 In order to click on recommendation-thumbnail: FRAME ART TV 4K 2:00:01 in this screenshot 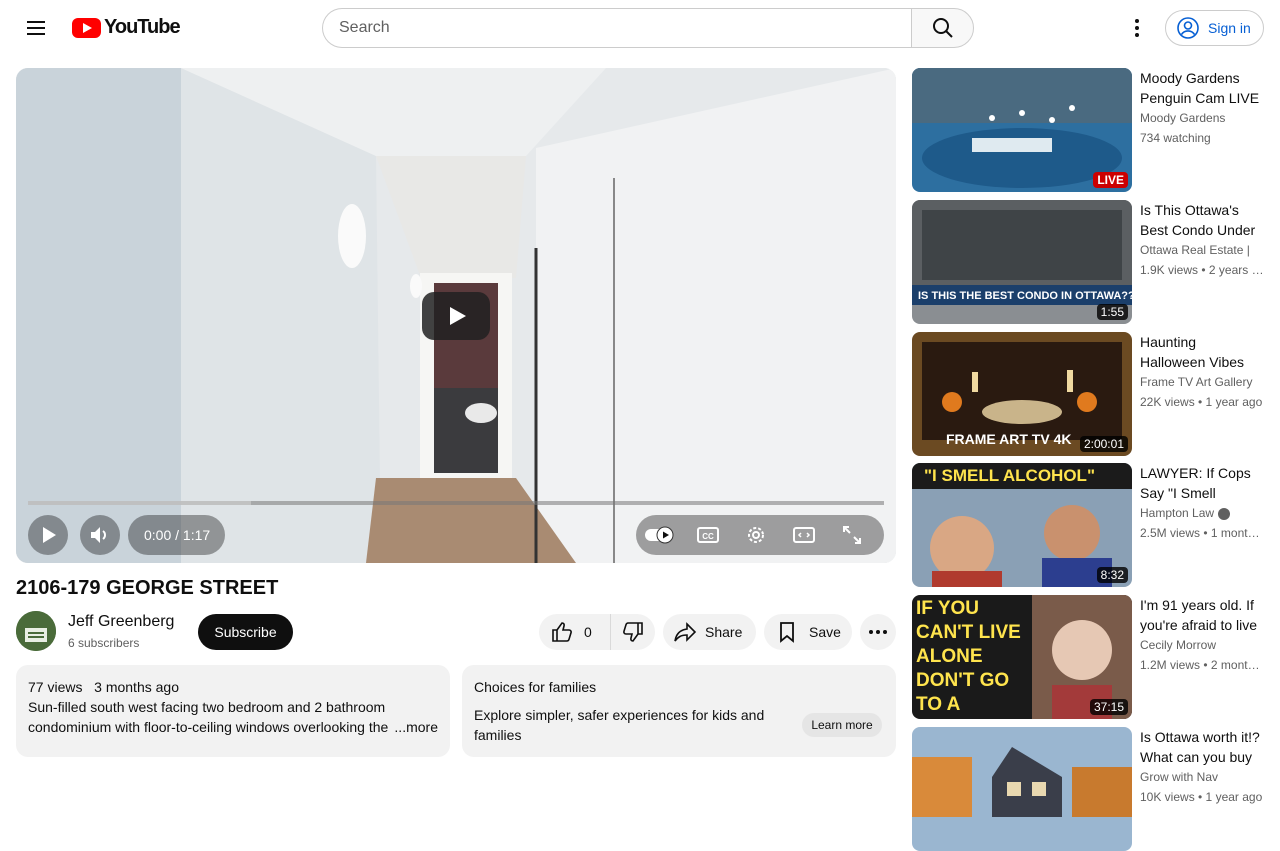, I will do `click(1022, 394)`.